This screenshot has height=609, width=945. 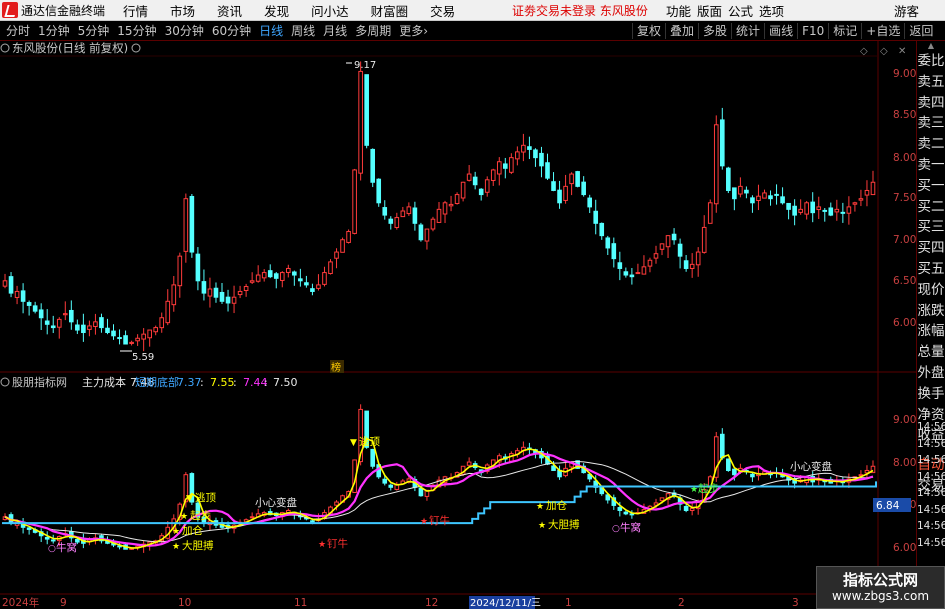 I want to click on side-item-bid5: 买五, so click(x=931, y=269).